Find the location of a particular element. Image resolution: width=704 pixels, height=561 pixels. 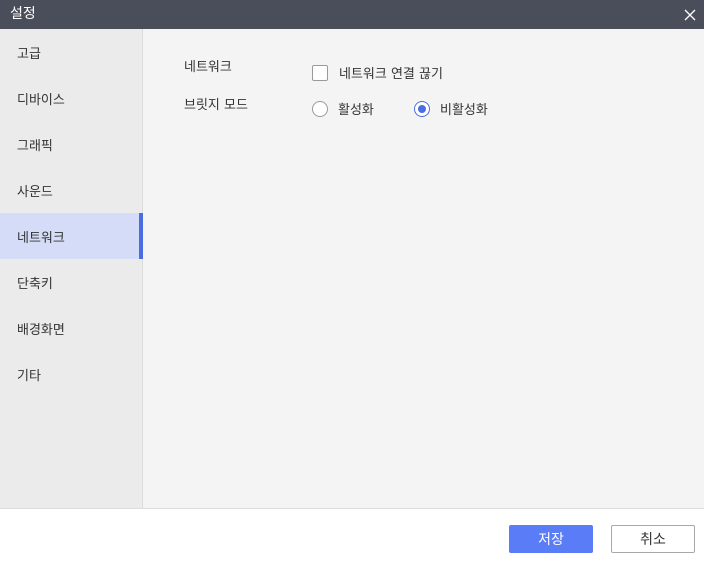

sidebar-item-label: 단축키 is located at coordinates (35, 284).